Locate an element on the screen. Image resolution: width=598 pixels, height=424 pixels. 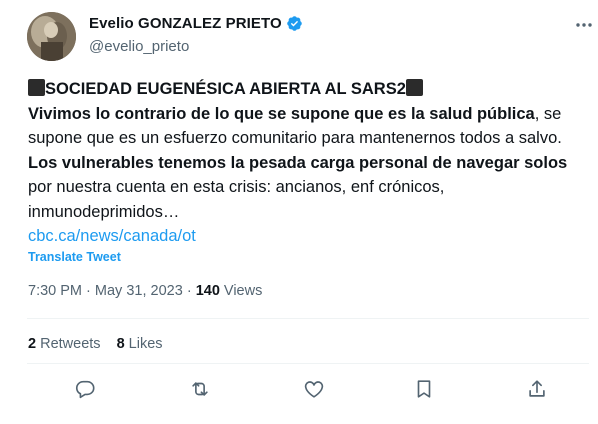
tweet-title: SOCIEDAD EUGENÉSICA ABIERTA AL SARS2 is located at coordinates (225, 89).